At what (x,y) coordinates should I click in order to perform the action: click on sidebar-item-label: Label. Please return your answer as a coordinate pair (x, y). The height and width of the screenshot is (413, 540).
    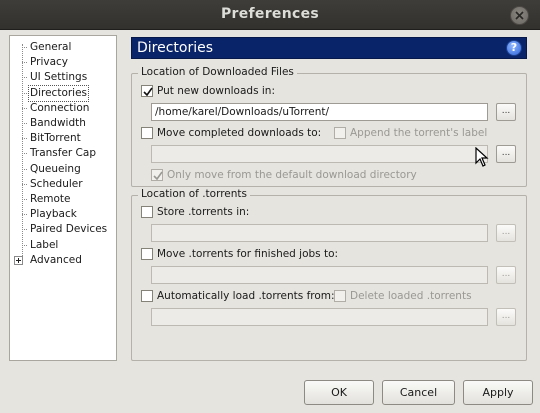
    Looking at the image, I should click on (44, 244).